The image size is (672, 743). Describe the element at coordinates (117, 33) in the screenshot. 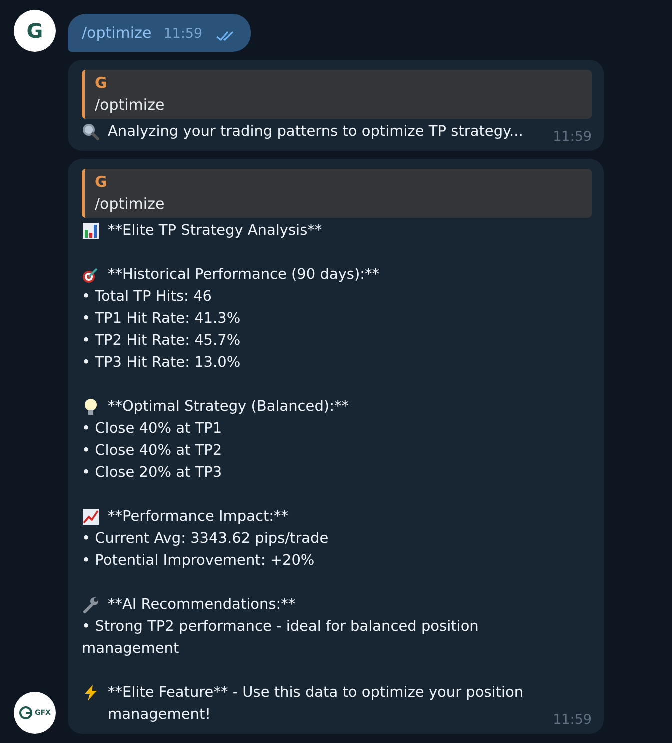

I see `message-text: /optimize` at that location.